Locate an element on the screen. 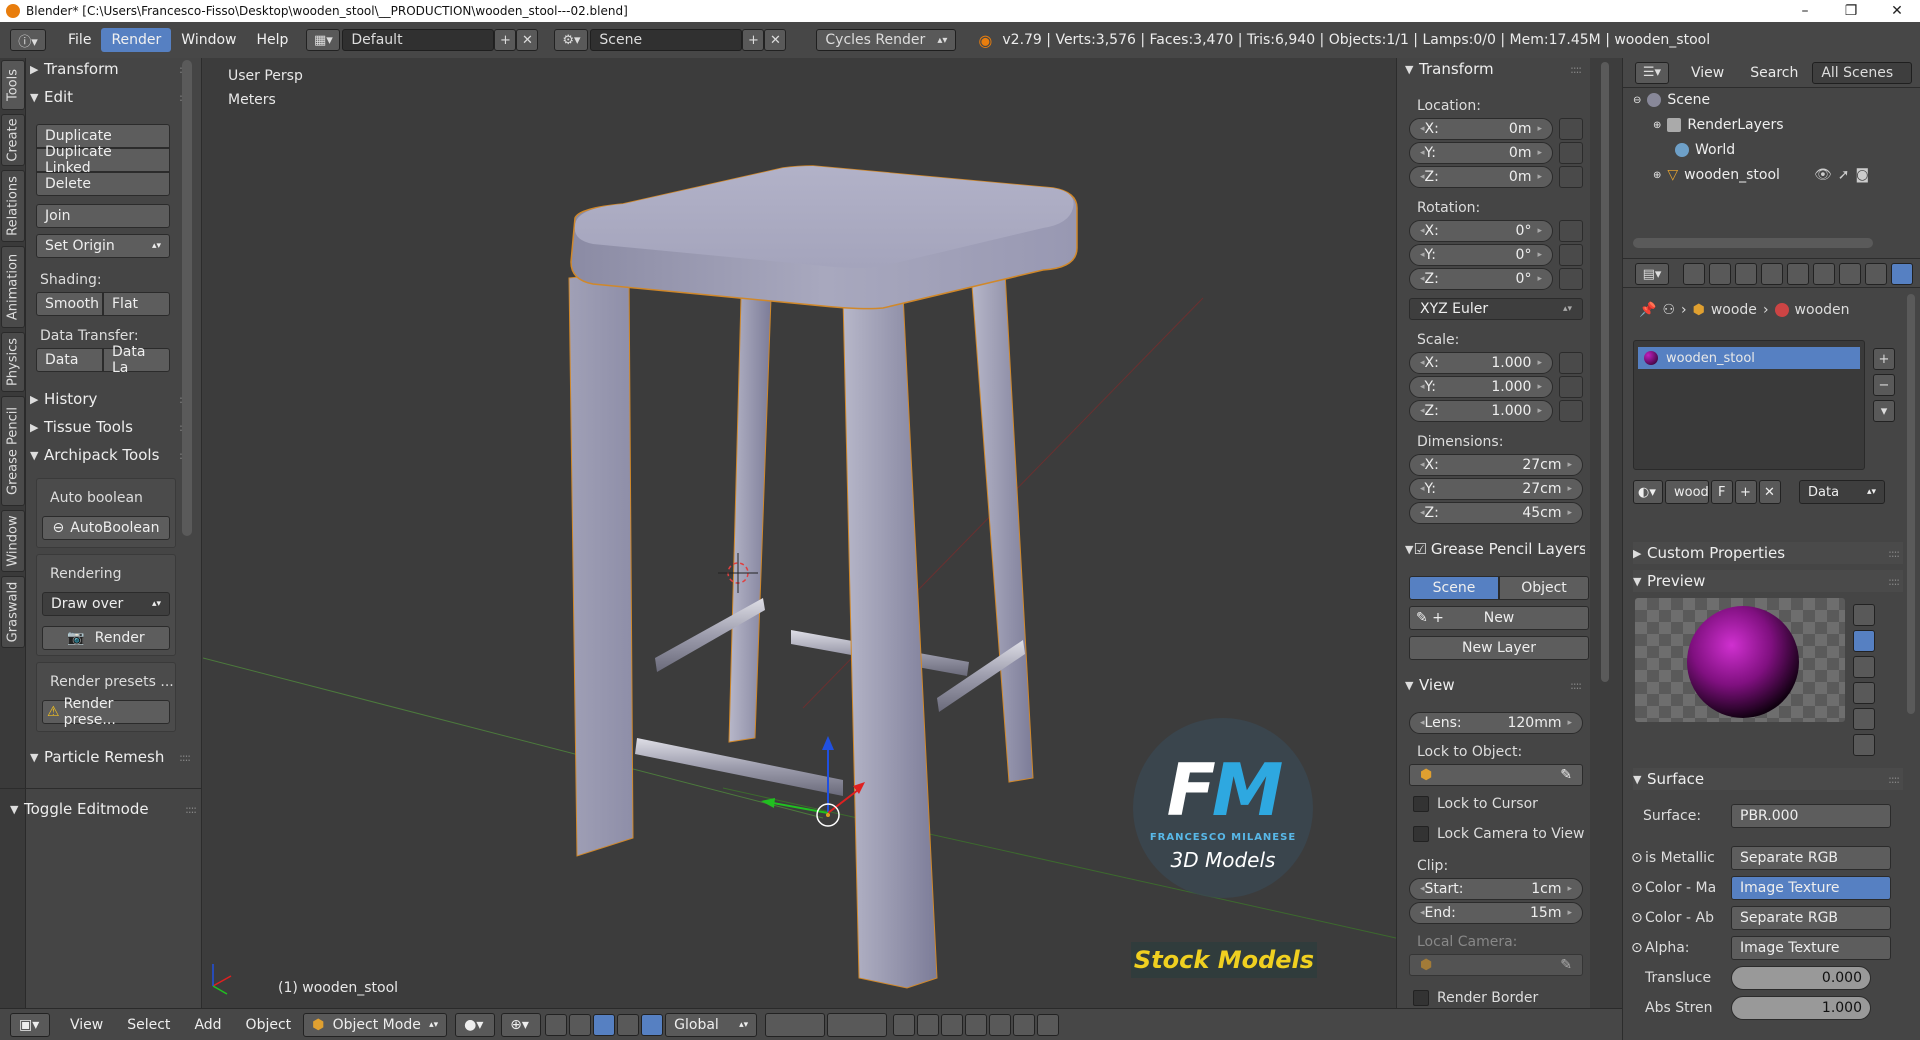  preview-header: ▼ Preview:::: is located at coordinates (1768, 581).